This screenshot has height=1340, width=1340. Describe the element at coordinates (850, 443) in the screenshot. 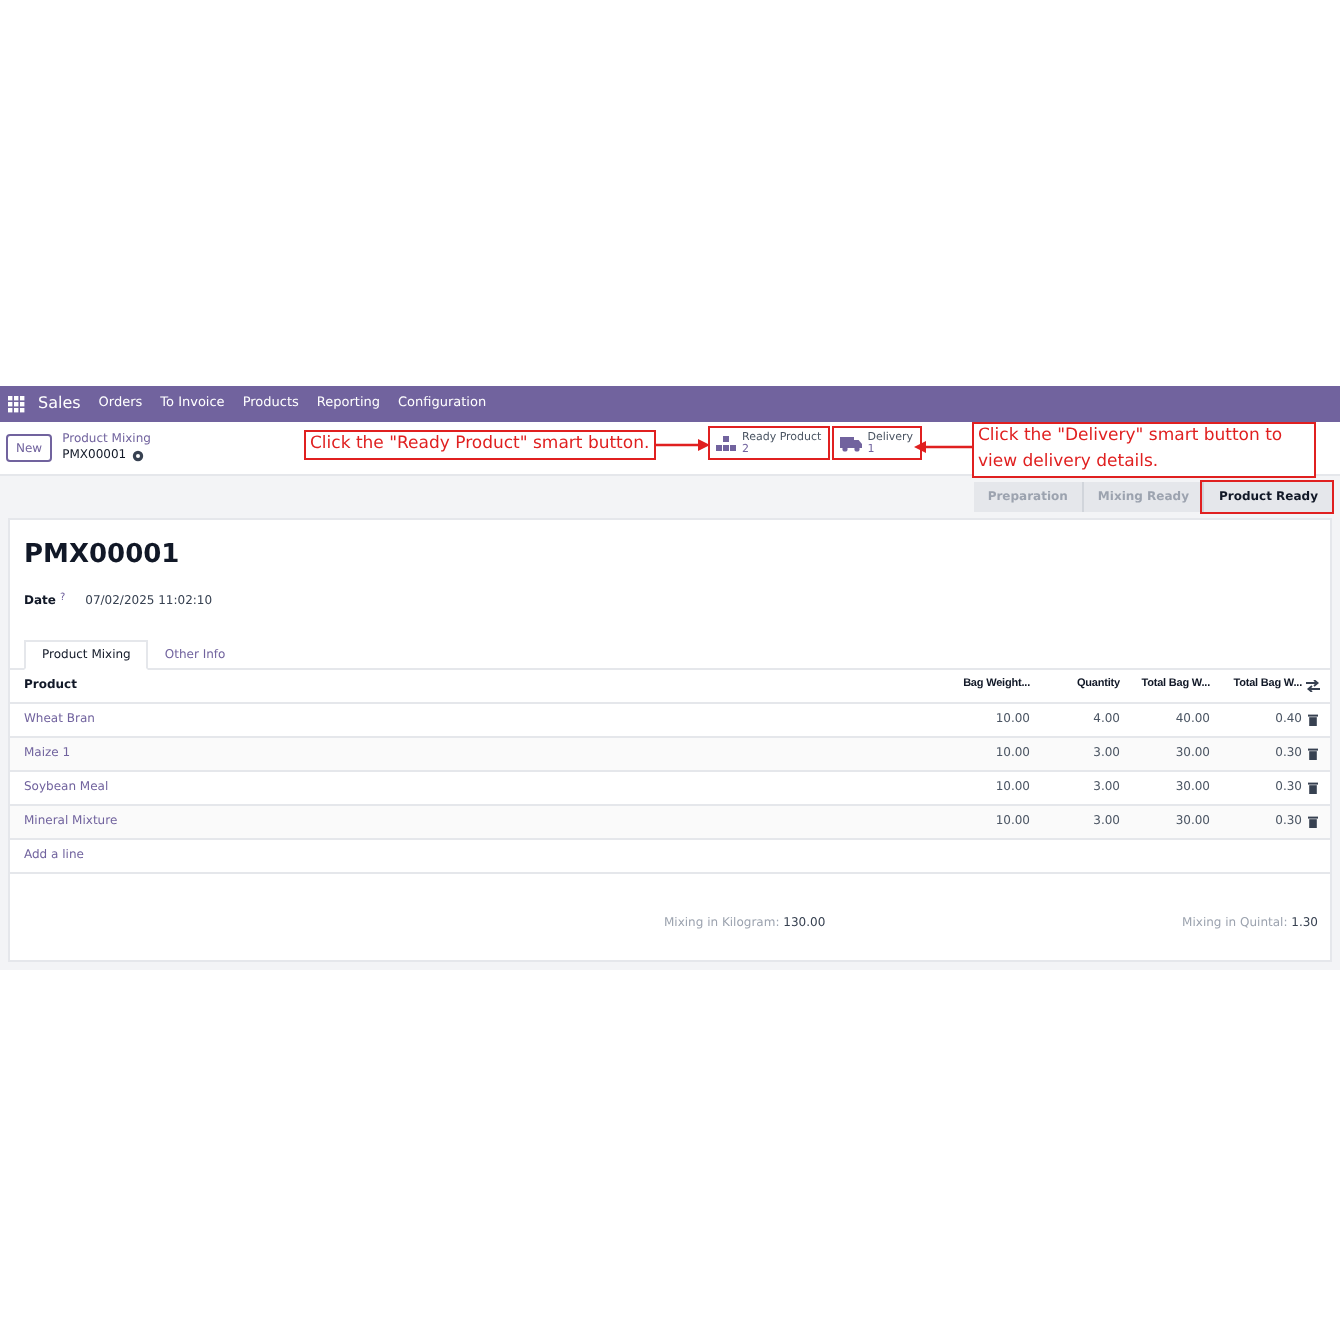

I see `truck-icon` at that location.